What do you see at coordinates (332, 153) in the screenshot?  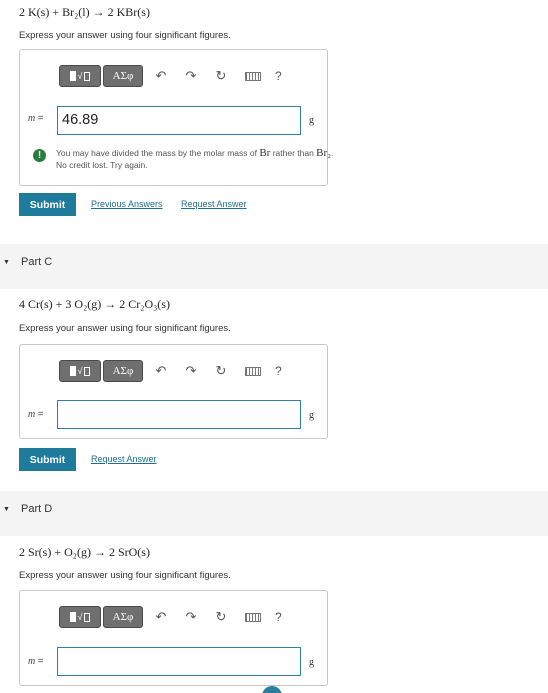 I see `feedback-text-c: .` at bounding box center [332, 153].